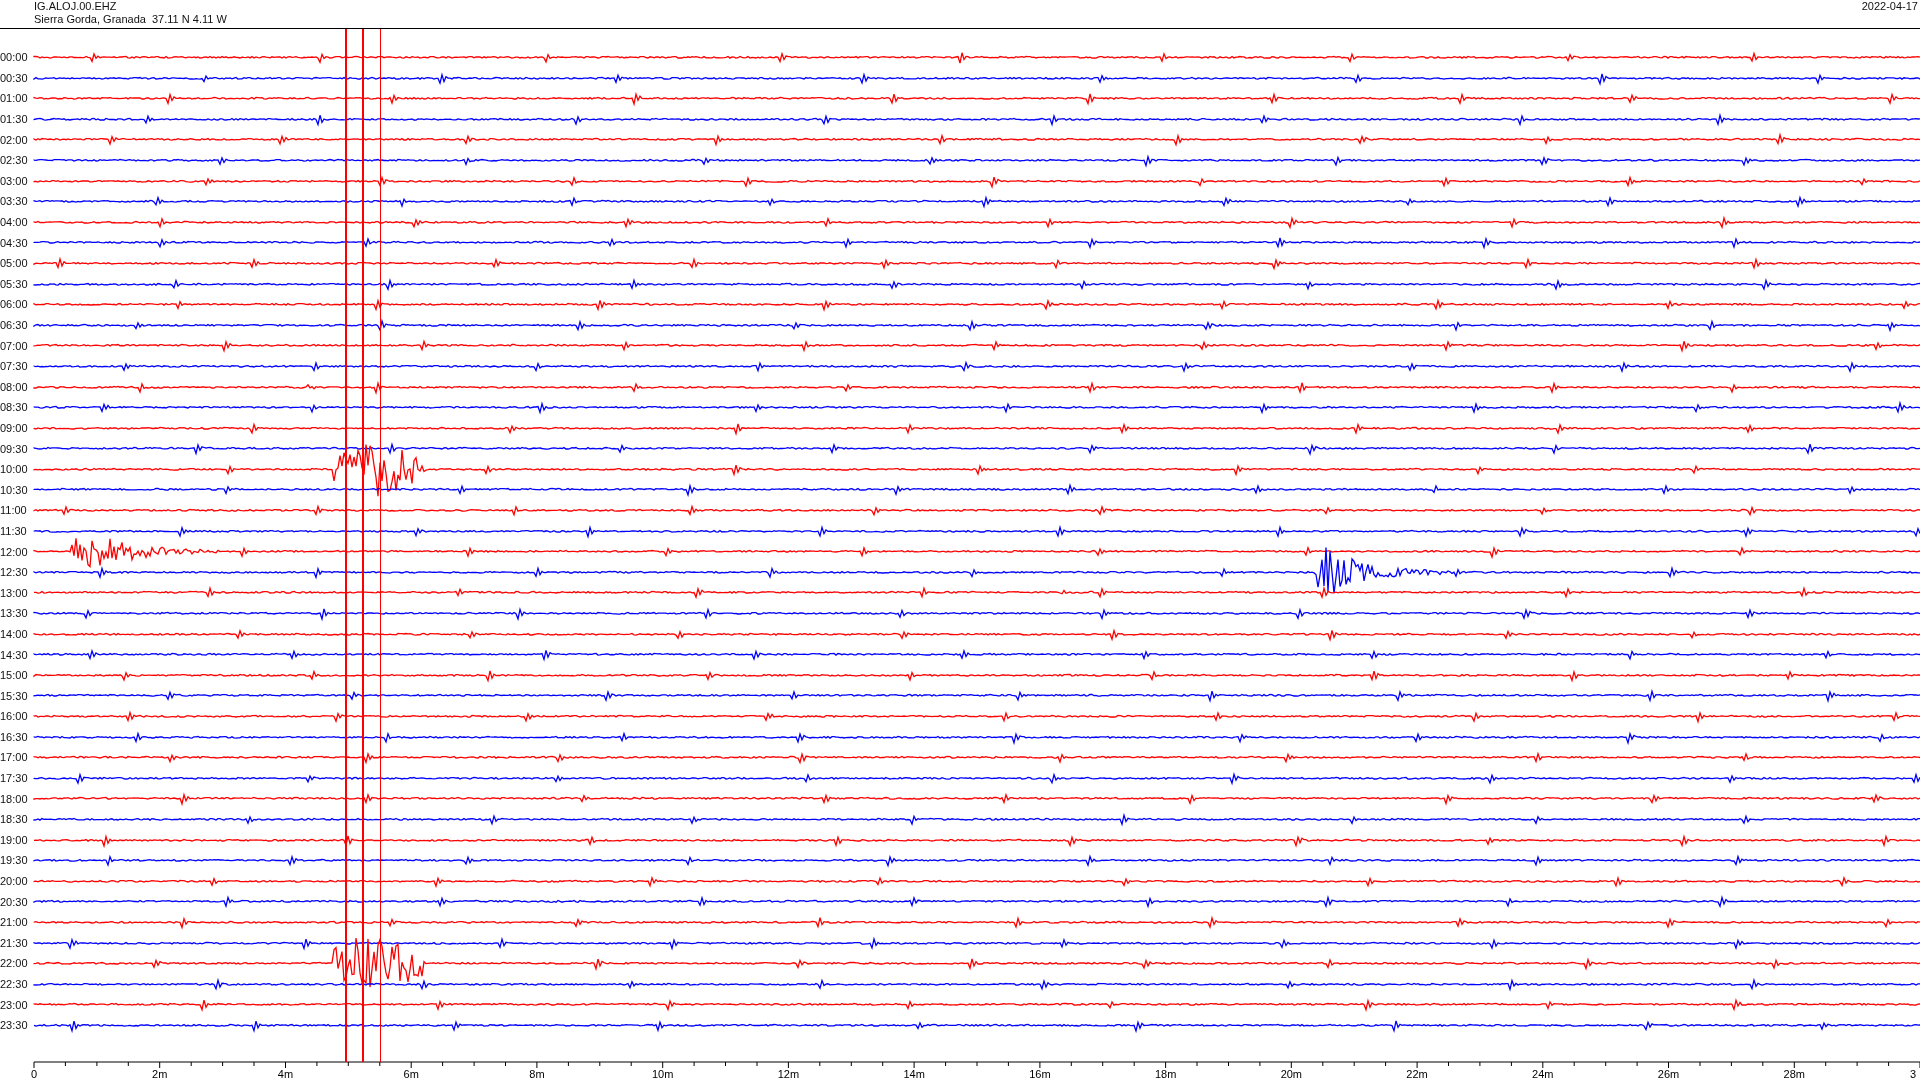 This screenshot has height=1080, width=1920. Describe the element at coordinates (14, 345) in the screenshot. I see `time-label: 07:00` at that location.